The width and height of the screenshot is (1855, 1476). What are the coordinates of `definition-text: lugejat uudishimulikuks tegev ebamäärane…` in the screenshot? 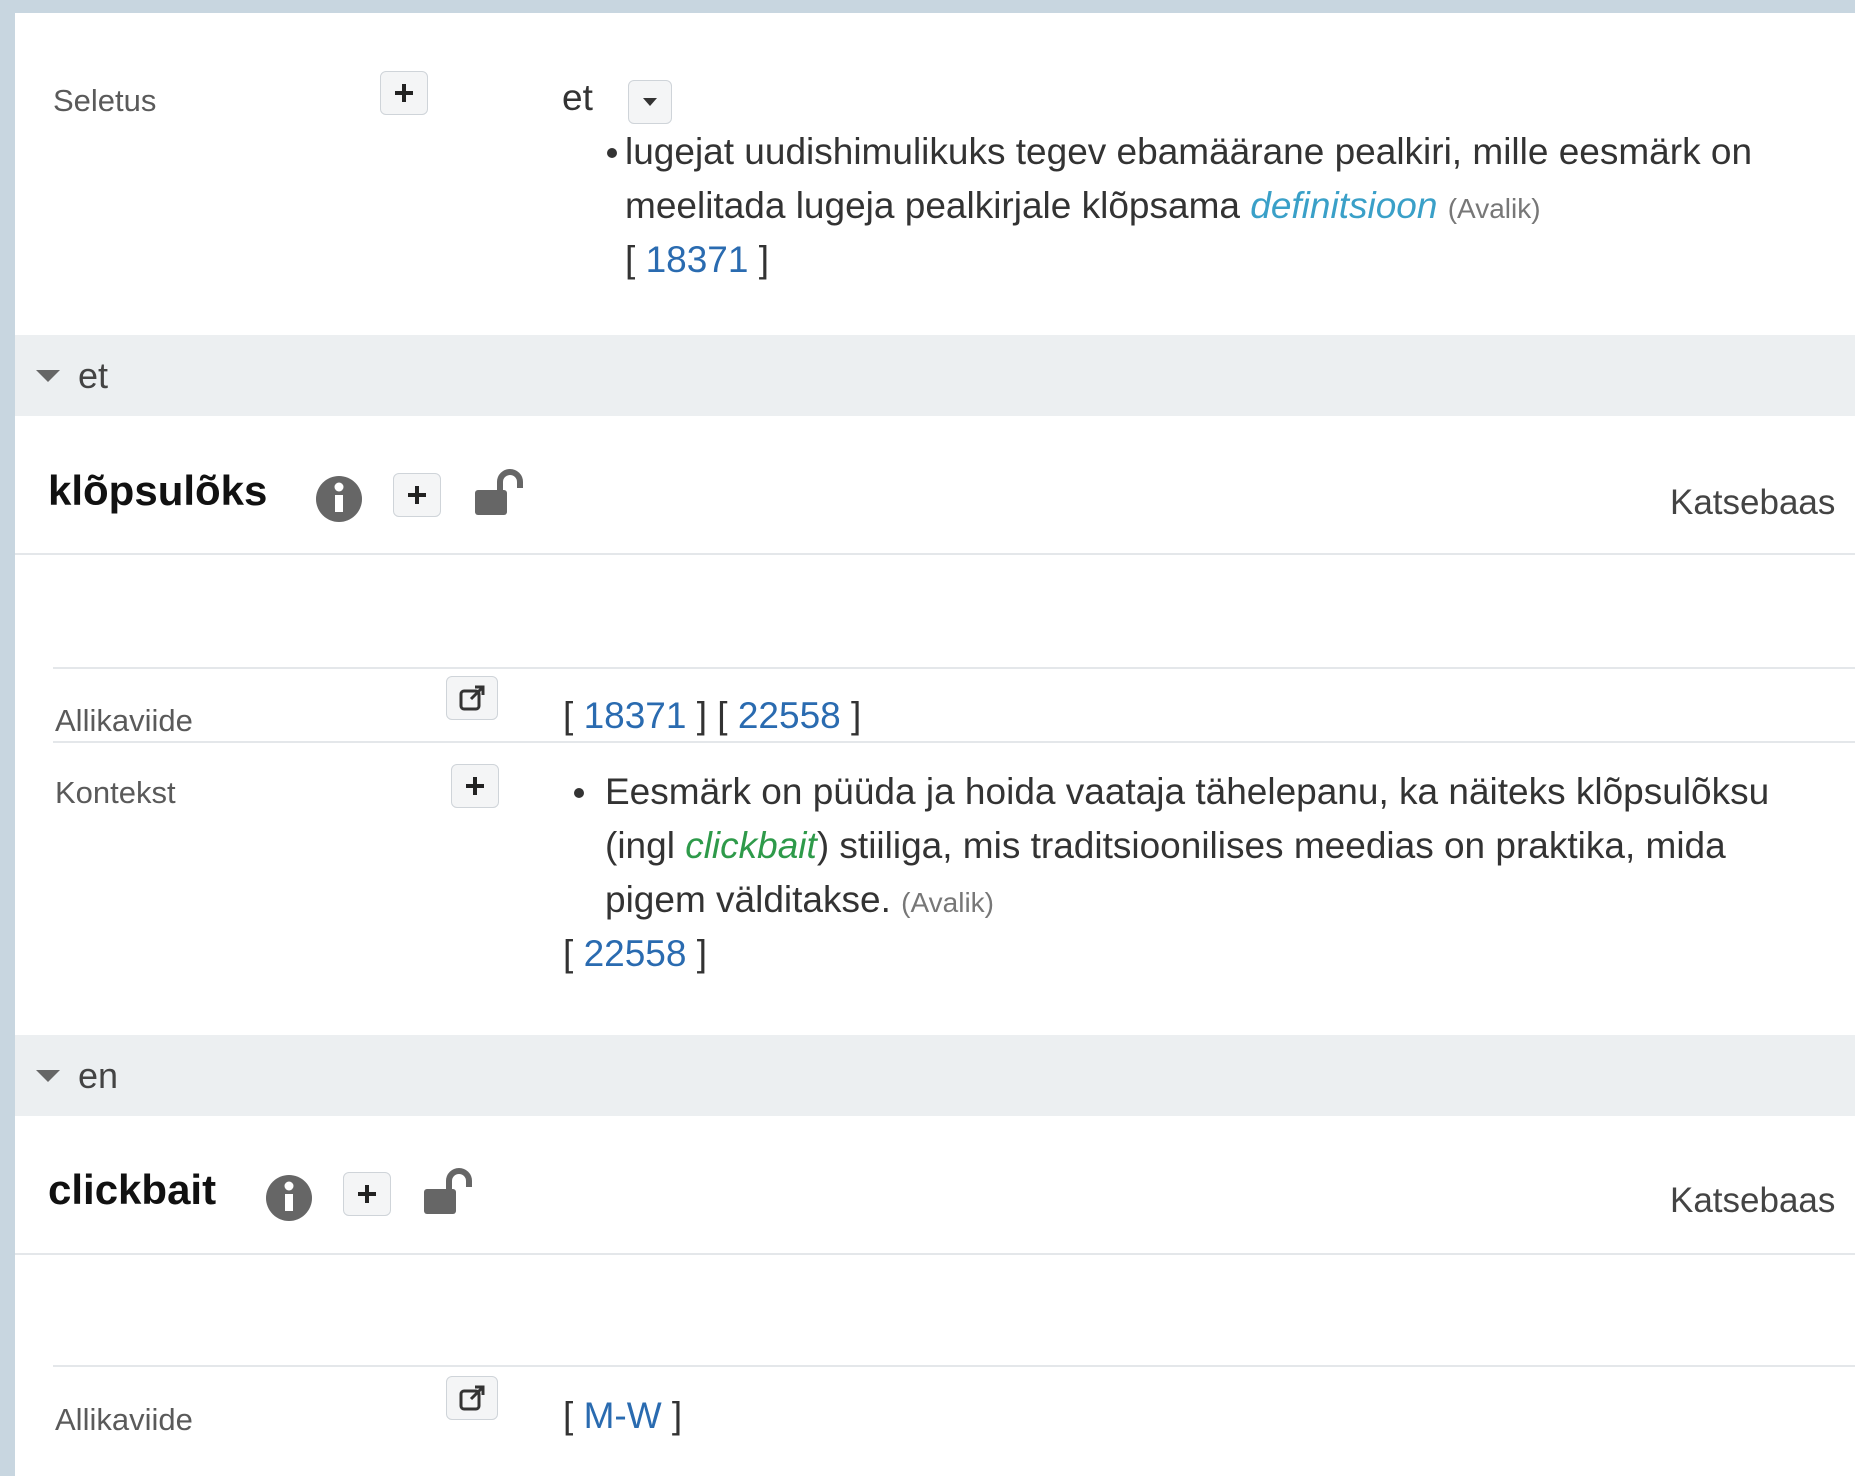 It's located at (1188, 152).